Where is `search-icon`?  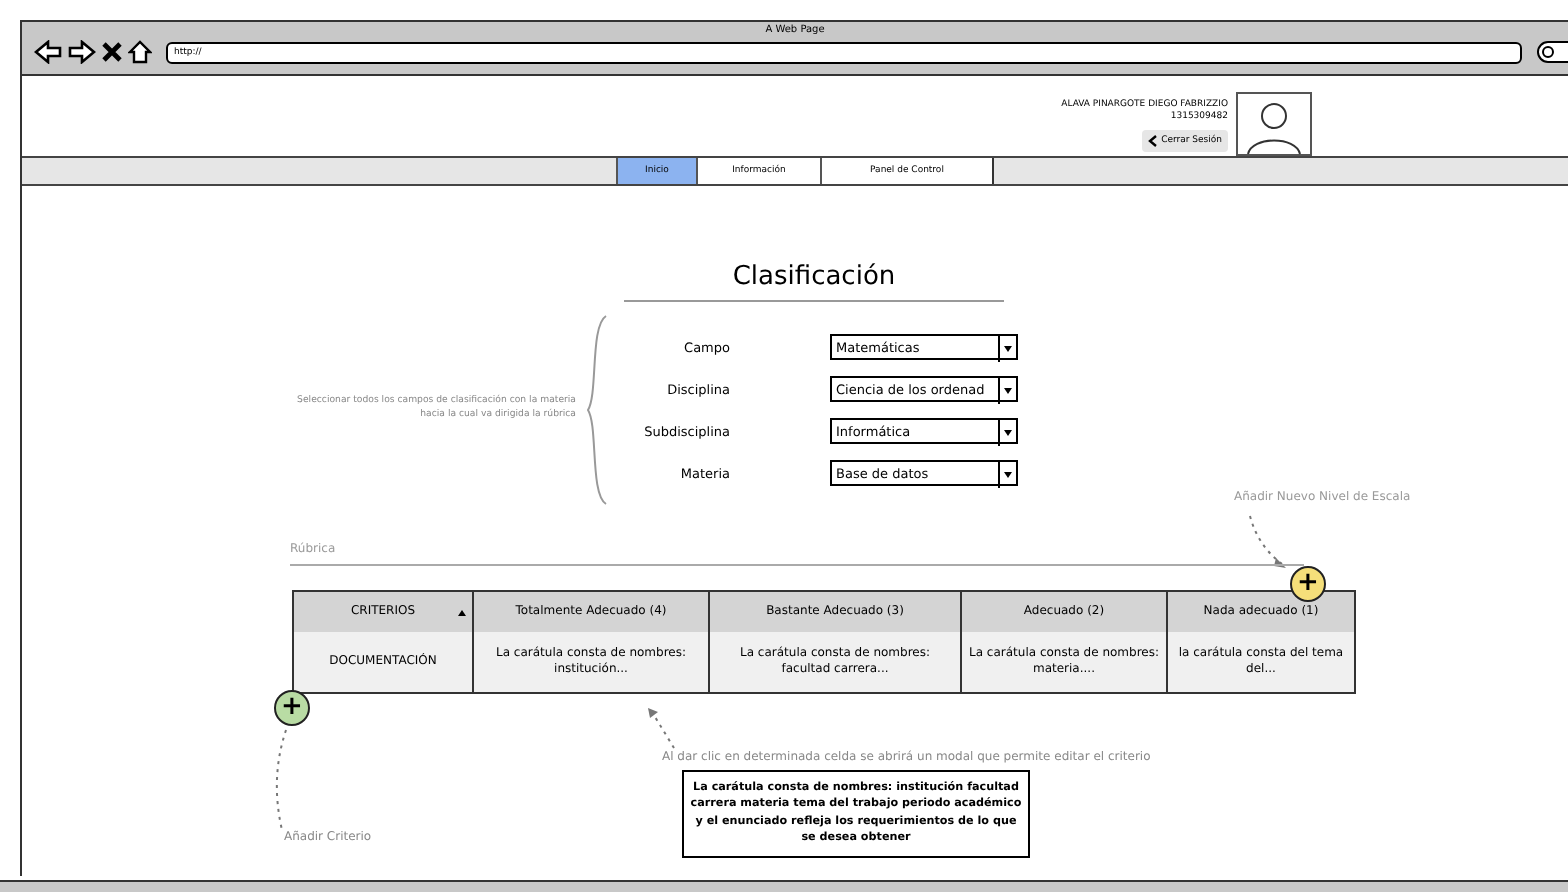
search-icon is located at coordinates (1552, 52).